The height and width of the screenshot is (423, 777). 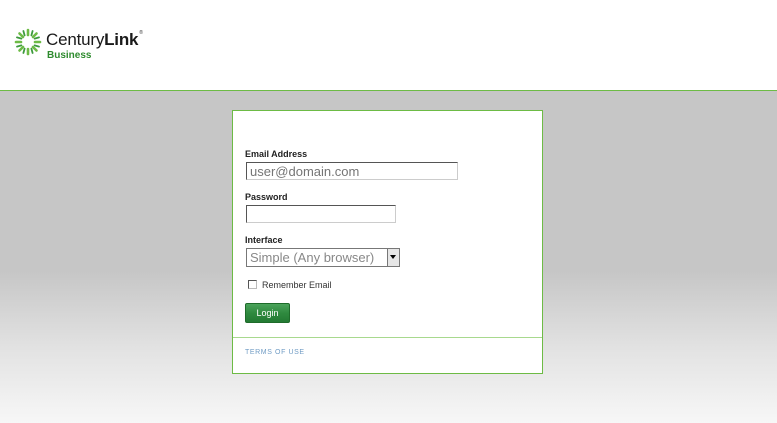 I want to click on interface-label: Interface, so click(x=264, y=240).